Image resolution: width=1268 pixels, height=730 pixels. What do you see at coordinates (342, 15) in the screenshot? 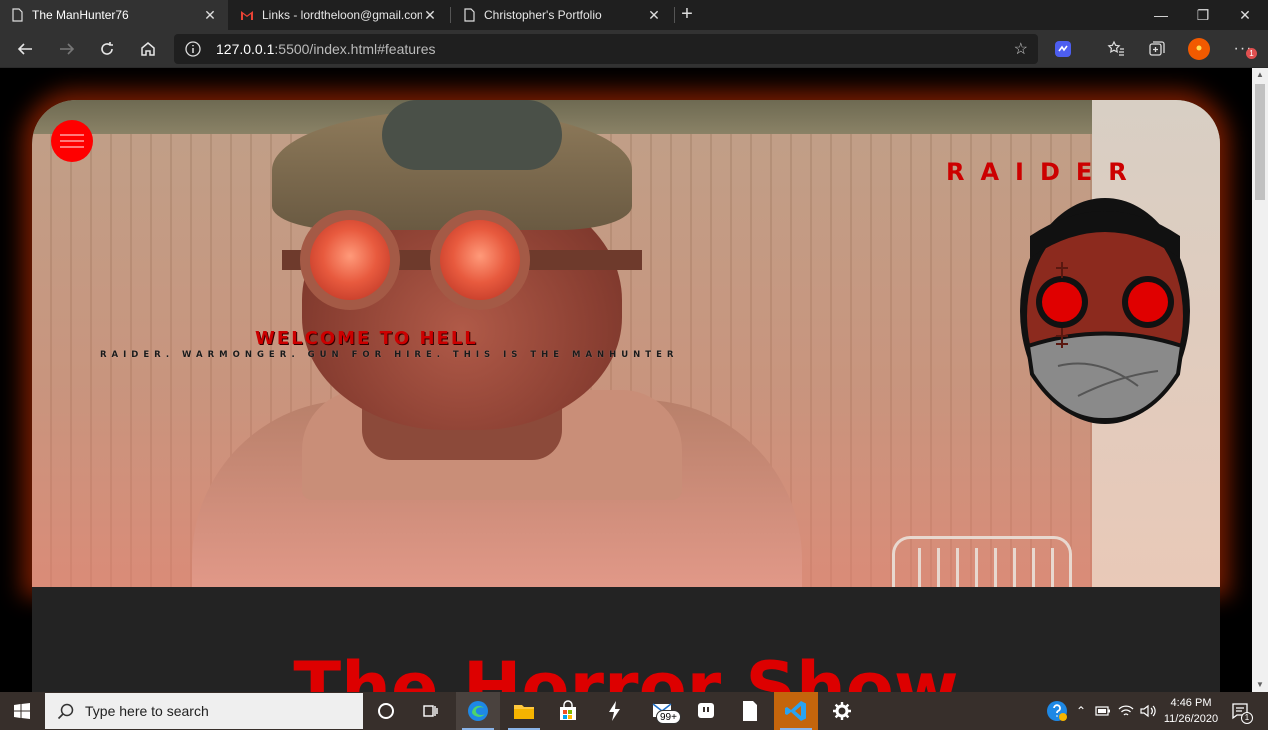
I see `tab-title: Links - lordtheloon@gmail.com` at bounding box center [342, 15].